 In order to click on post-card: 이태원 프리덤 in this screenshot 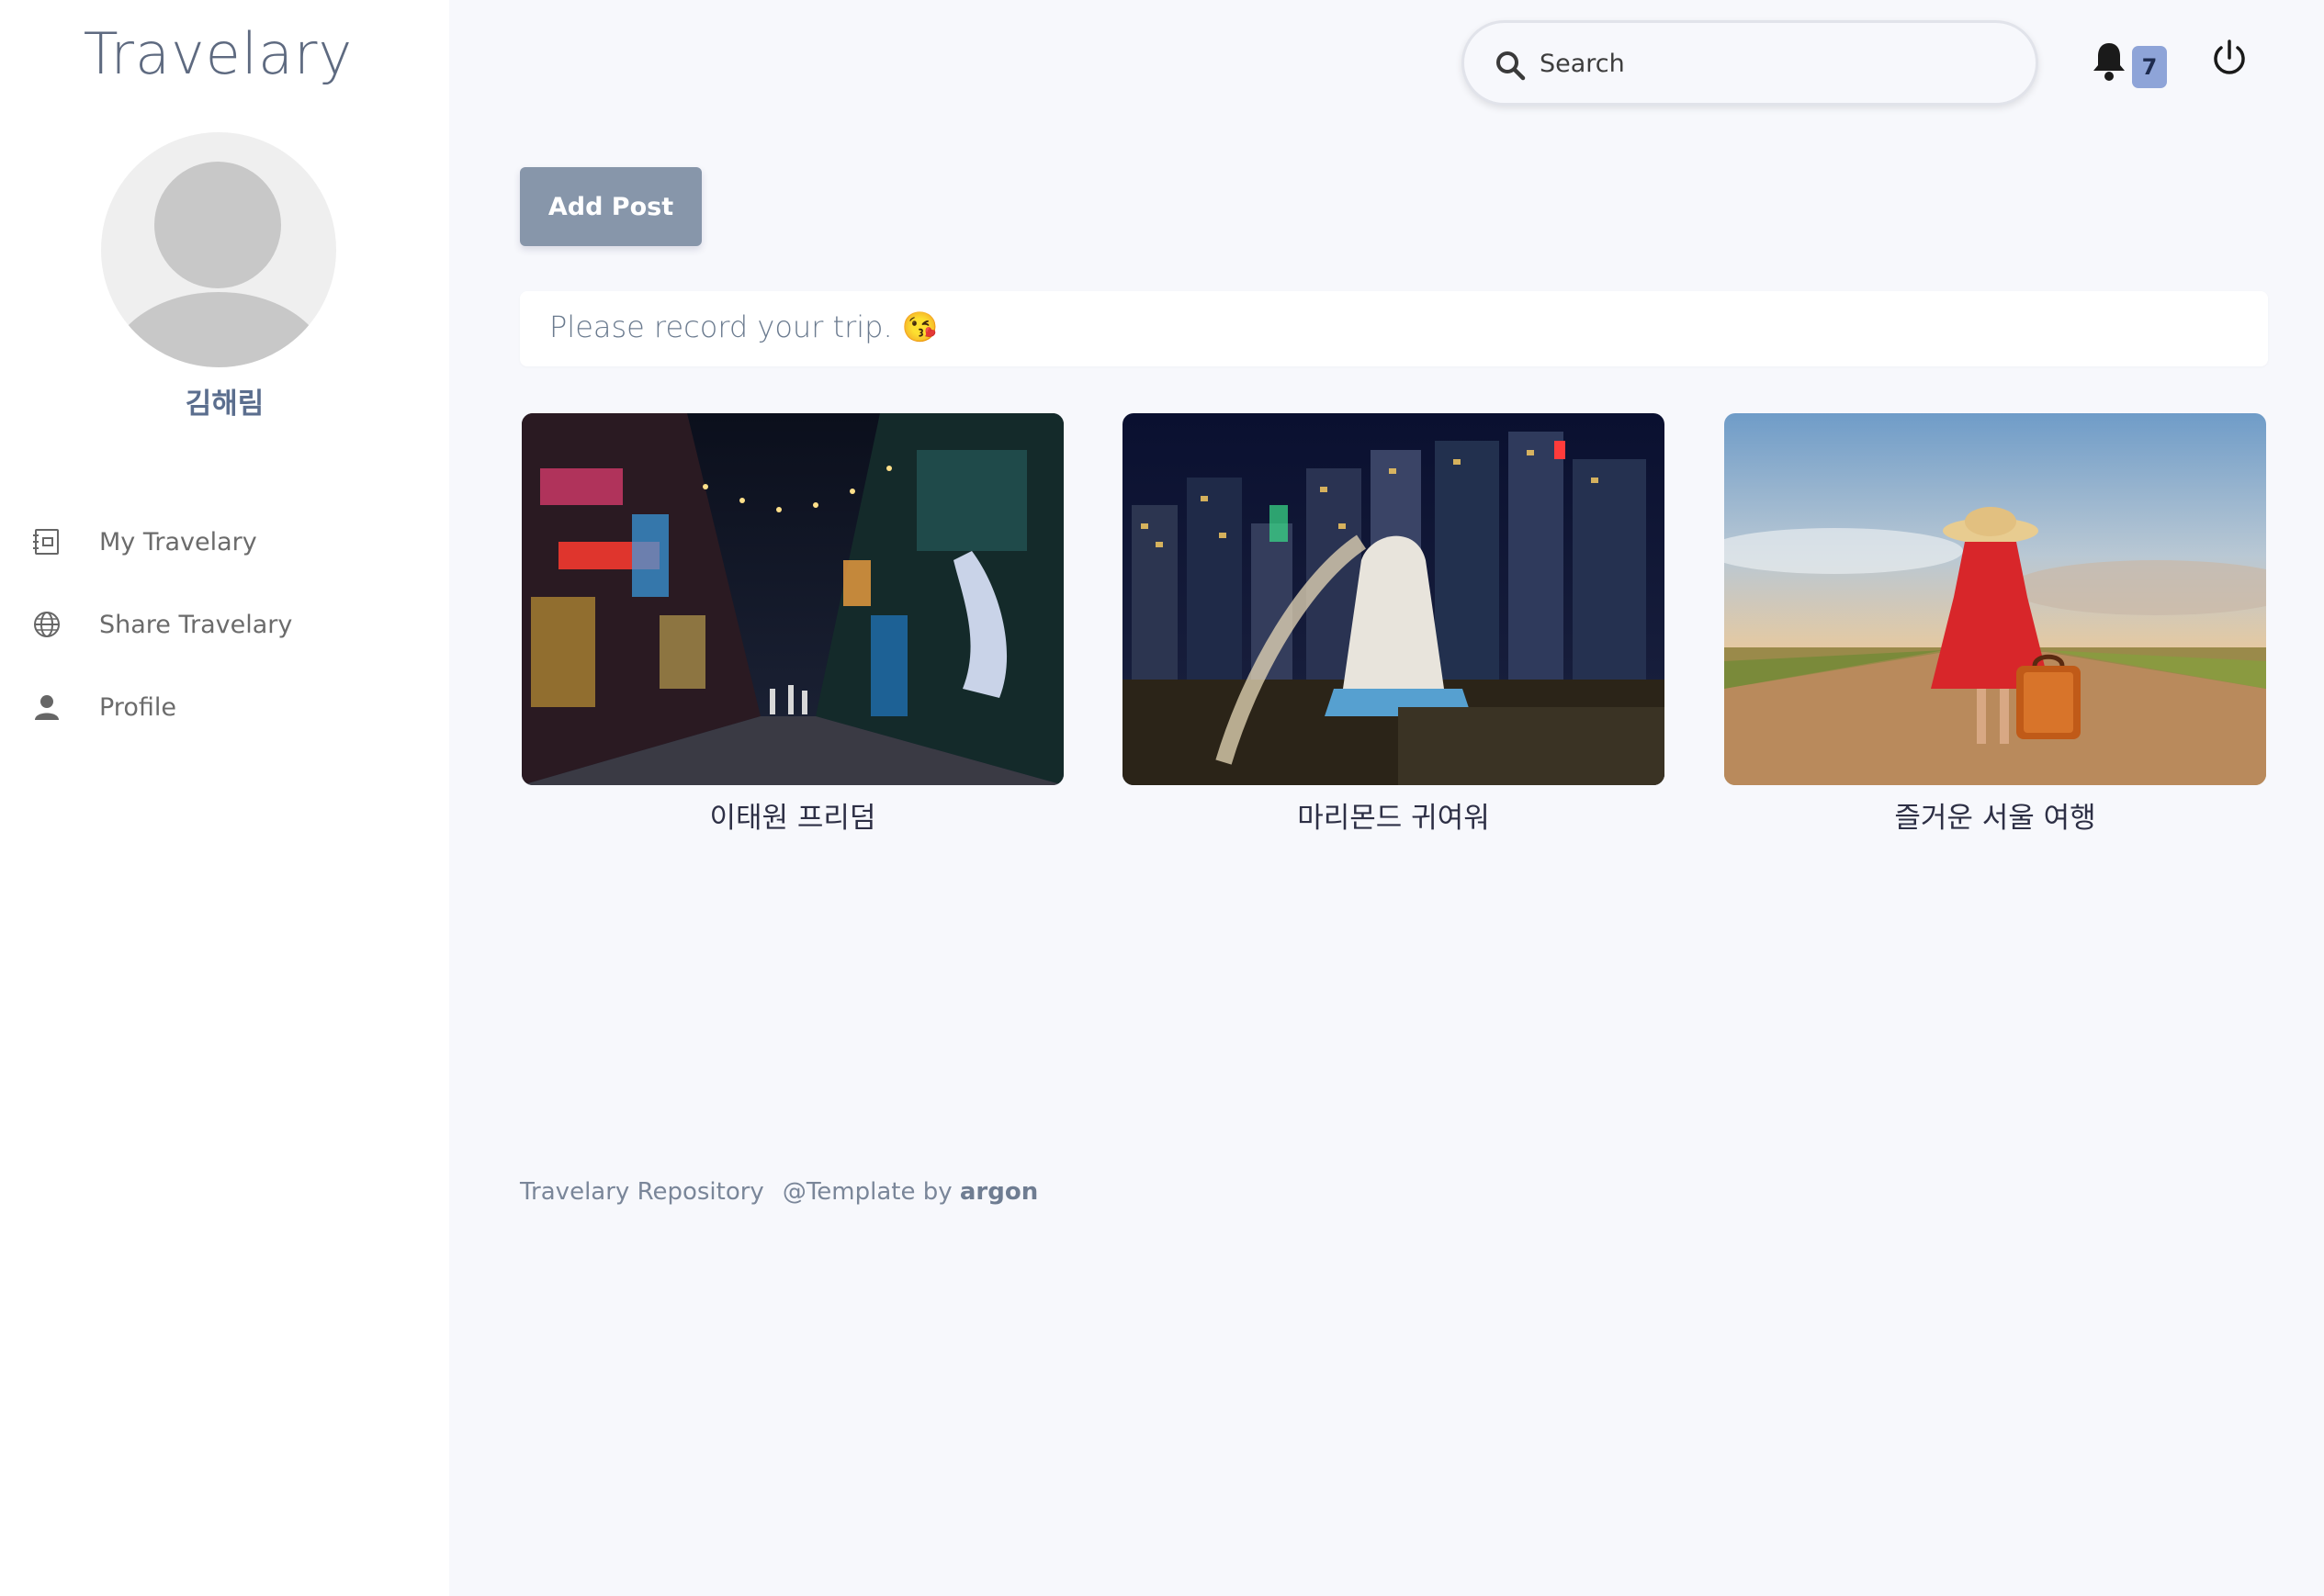, I will do `click(793, 624)`.